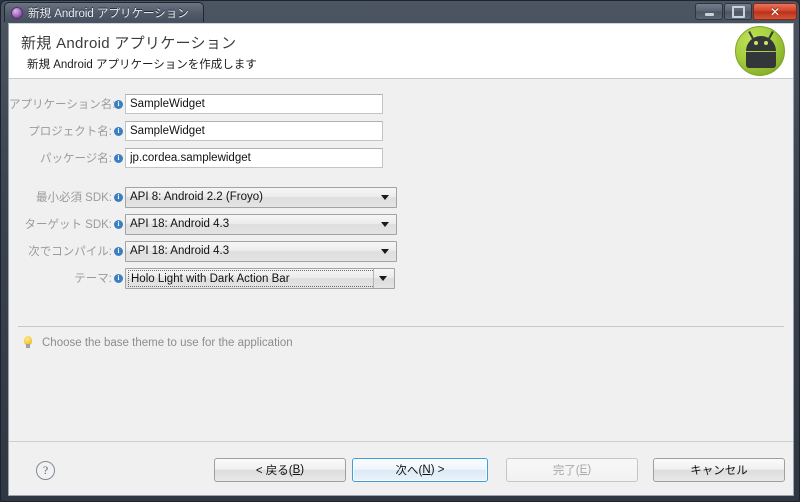 The image size is (800, 502). I want to click on maximize-icon, so click(738, 11).